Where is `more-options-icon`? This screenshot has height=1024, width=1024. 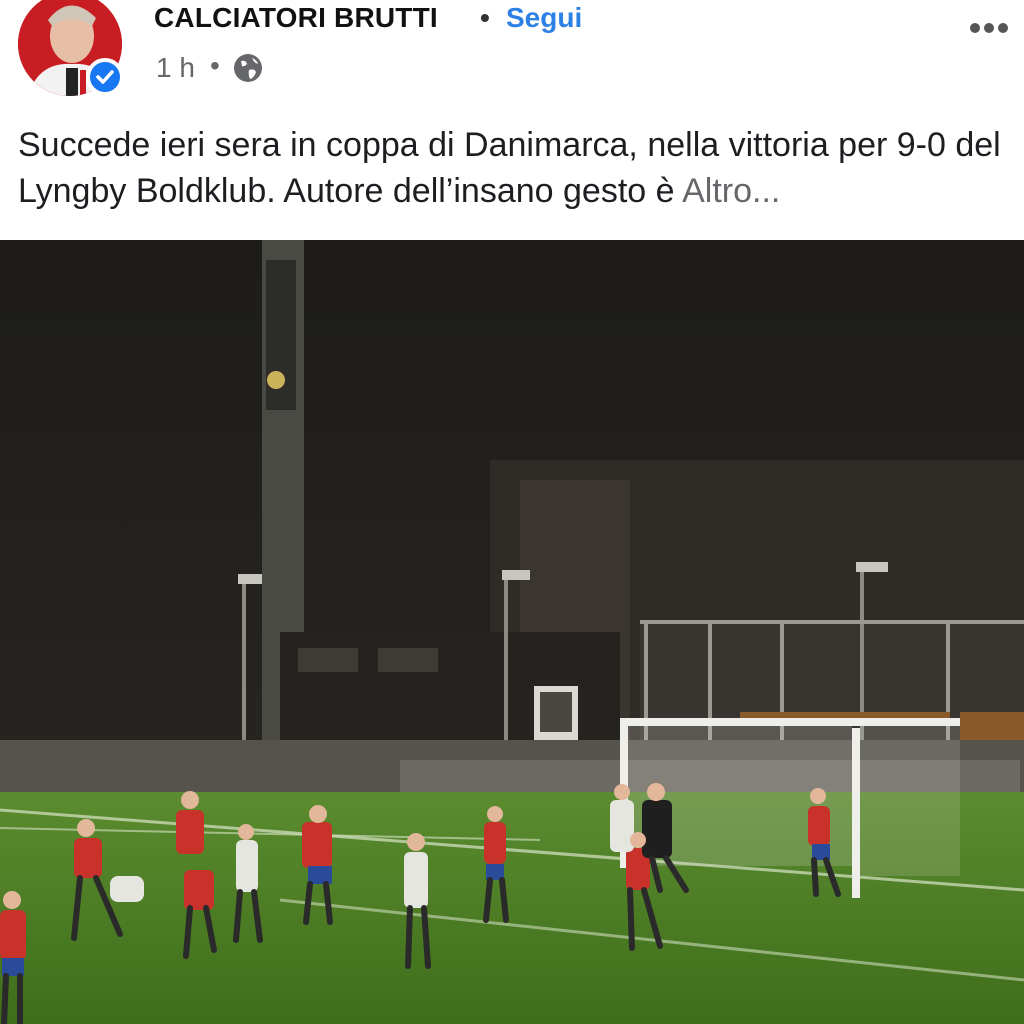 more-options-icon is located at coordinates (995, 35).